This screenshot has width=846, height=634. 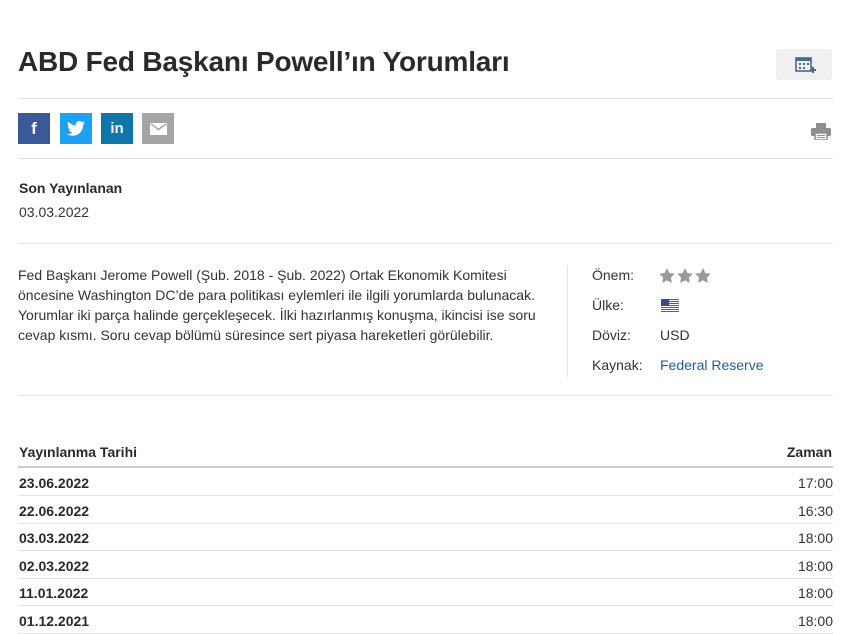 I want to click on currency-label: Döviz:, so click(x=611, y=335).